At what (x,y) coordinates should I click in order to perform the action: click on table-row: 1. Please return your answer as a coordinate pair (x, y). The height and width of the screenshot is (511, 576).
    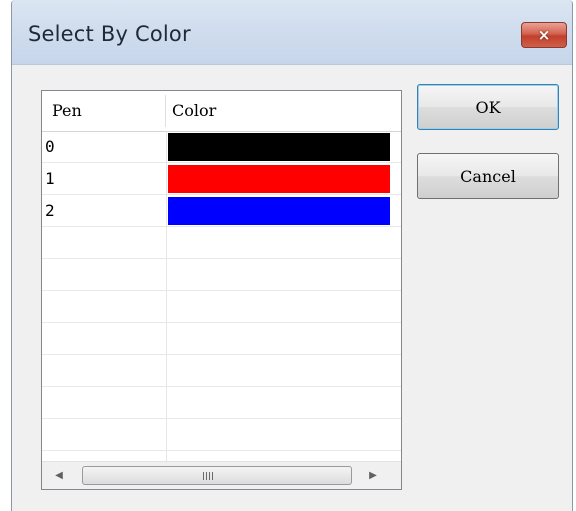
    Looking at the image, I should click on (221, 179).